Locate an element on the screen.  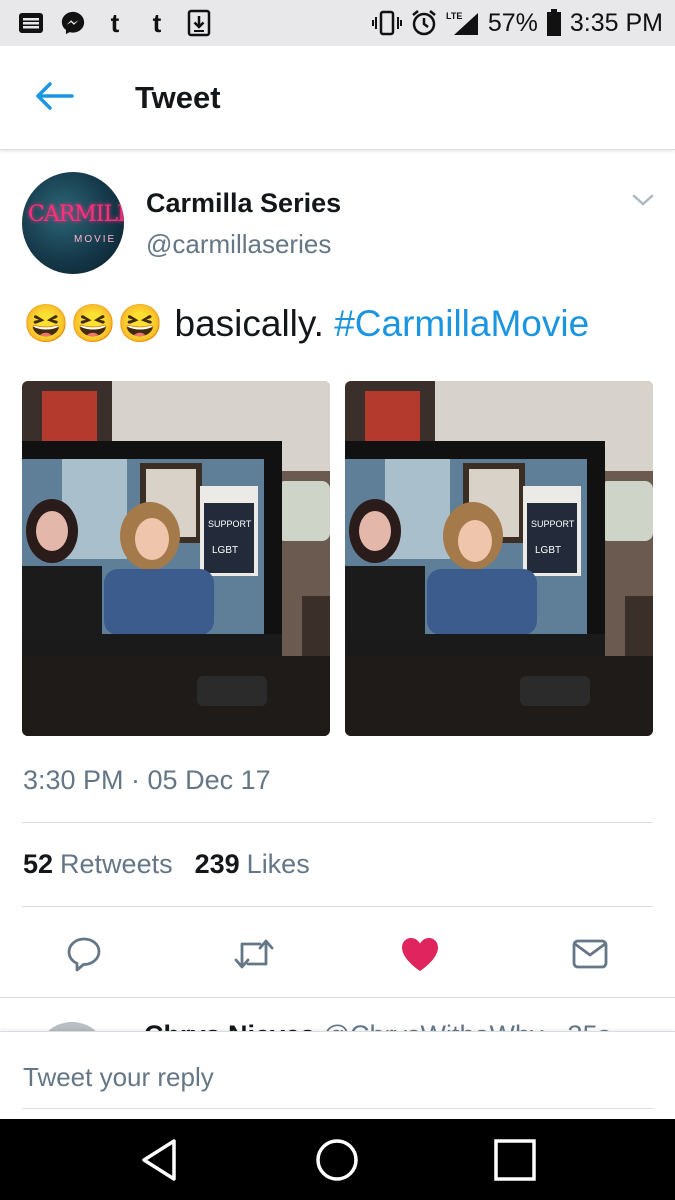
retweet-icon is located at coordinates (254, 954).